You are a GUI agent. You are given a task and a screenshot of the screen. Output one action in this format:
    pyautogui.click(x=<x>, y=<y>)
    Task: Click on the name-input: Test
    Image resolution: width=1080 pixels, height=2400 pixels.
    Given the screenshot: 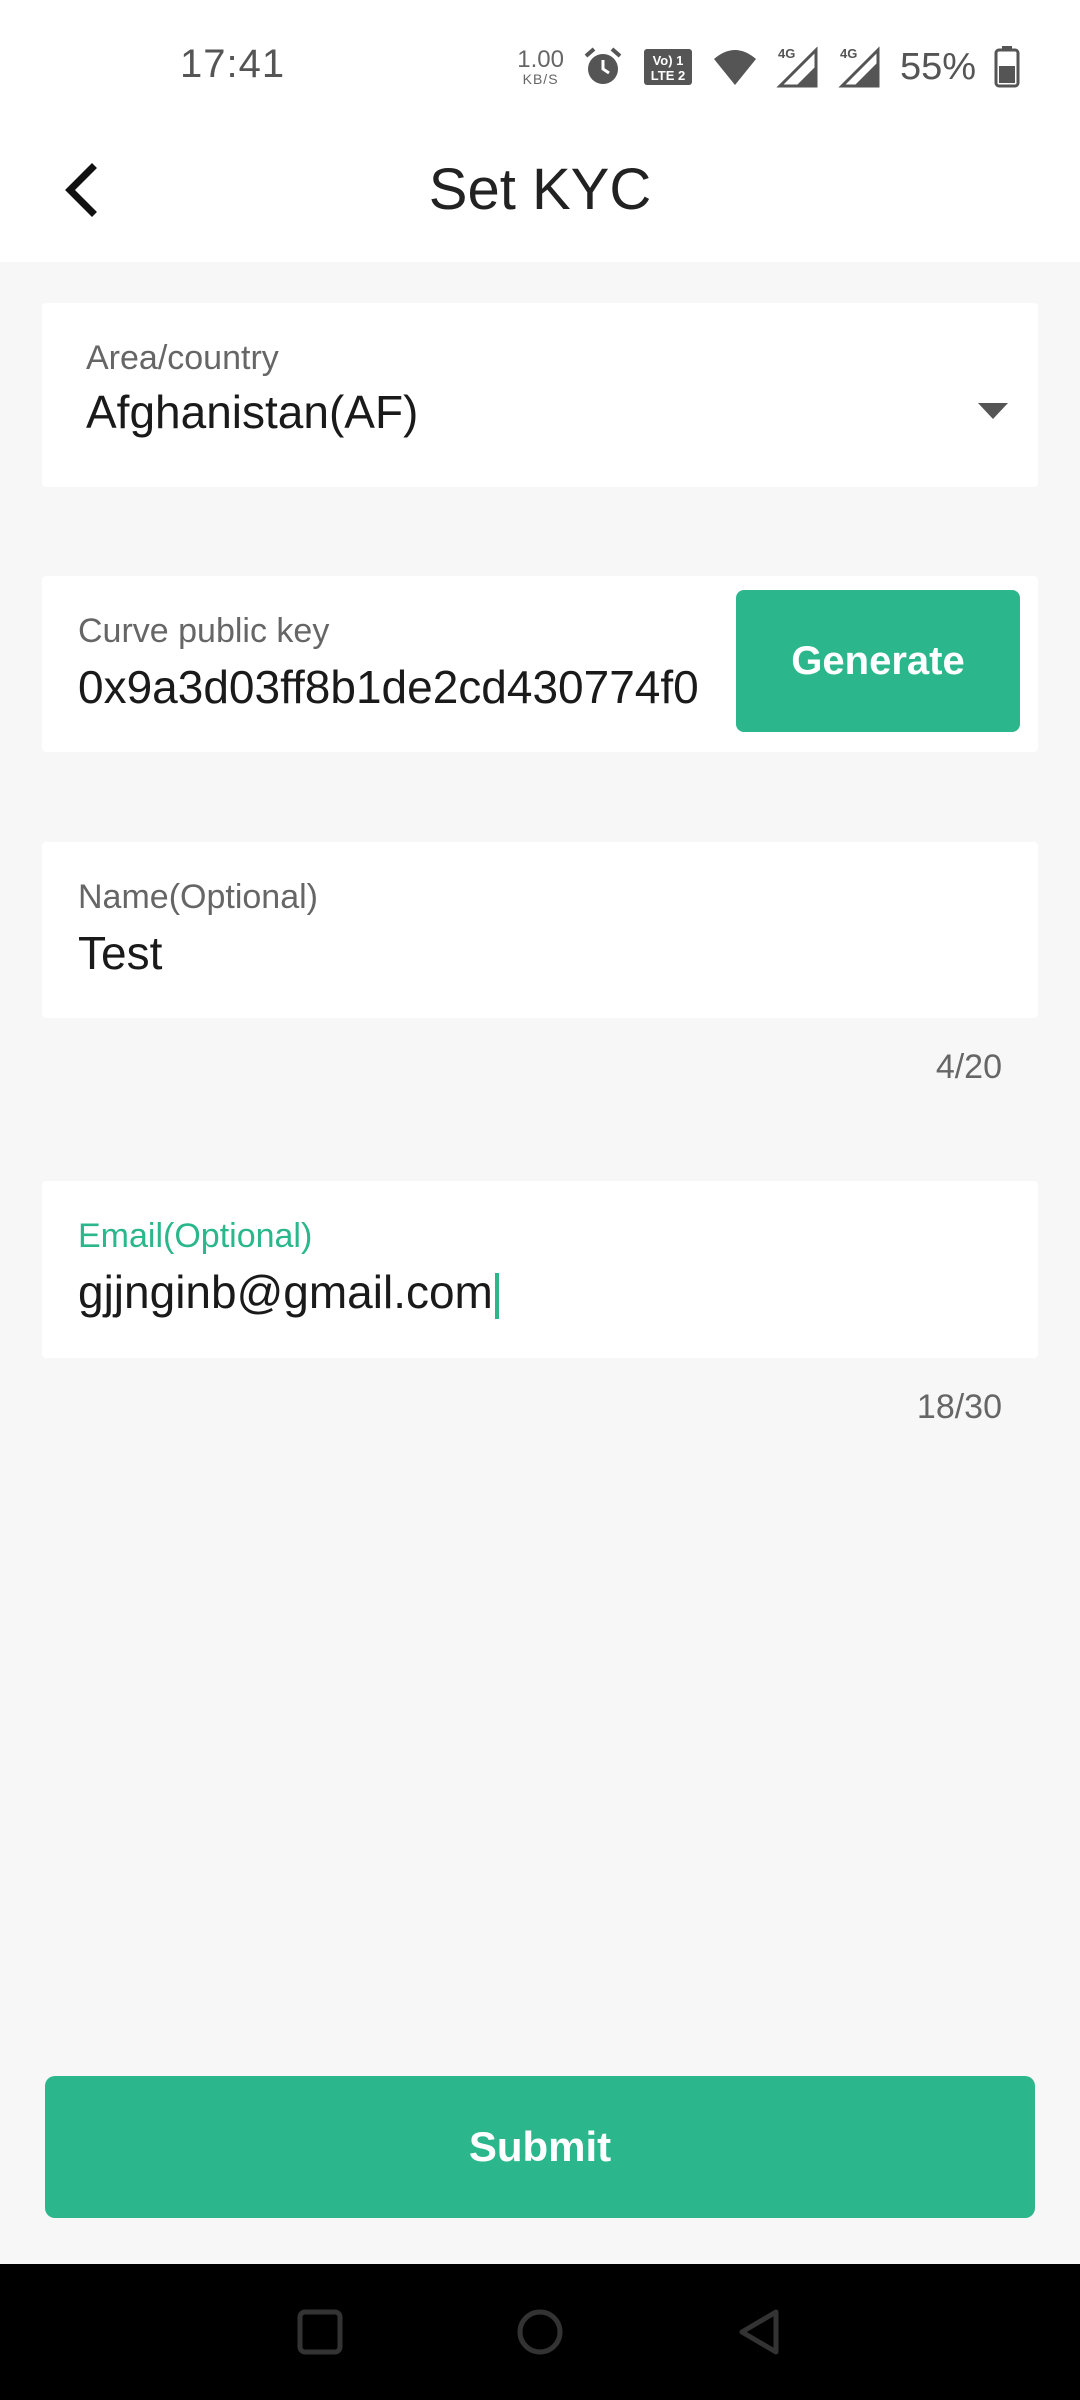 What is the action you would take?
    pyautogui.click(x=120, y=953)
    